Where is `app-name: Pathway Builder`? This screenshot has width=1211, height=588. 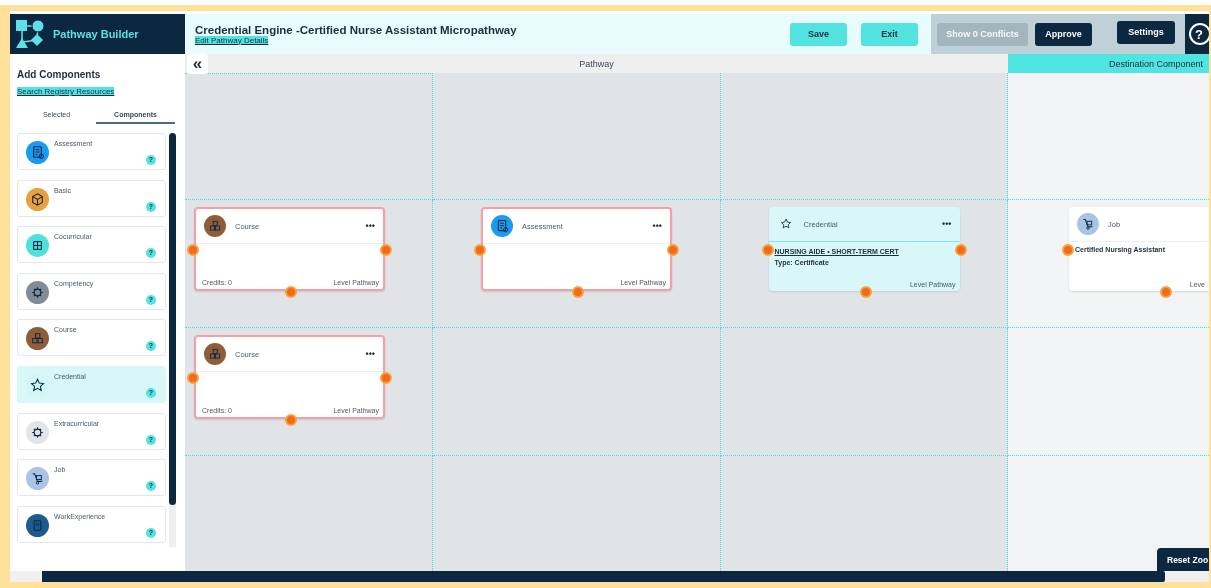 app-name: Pathway Builder is located at coordinates (96, 34).